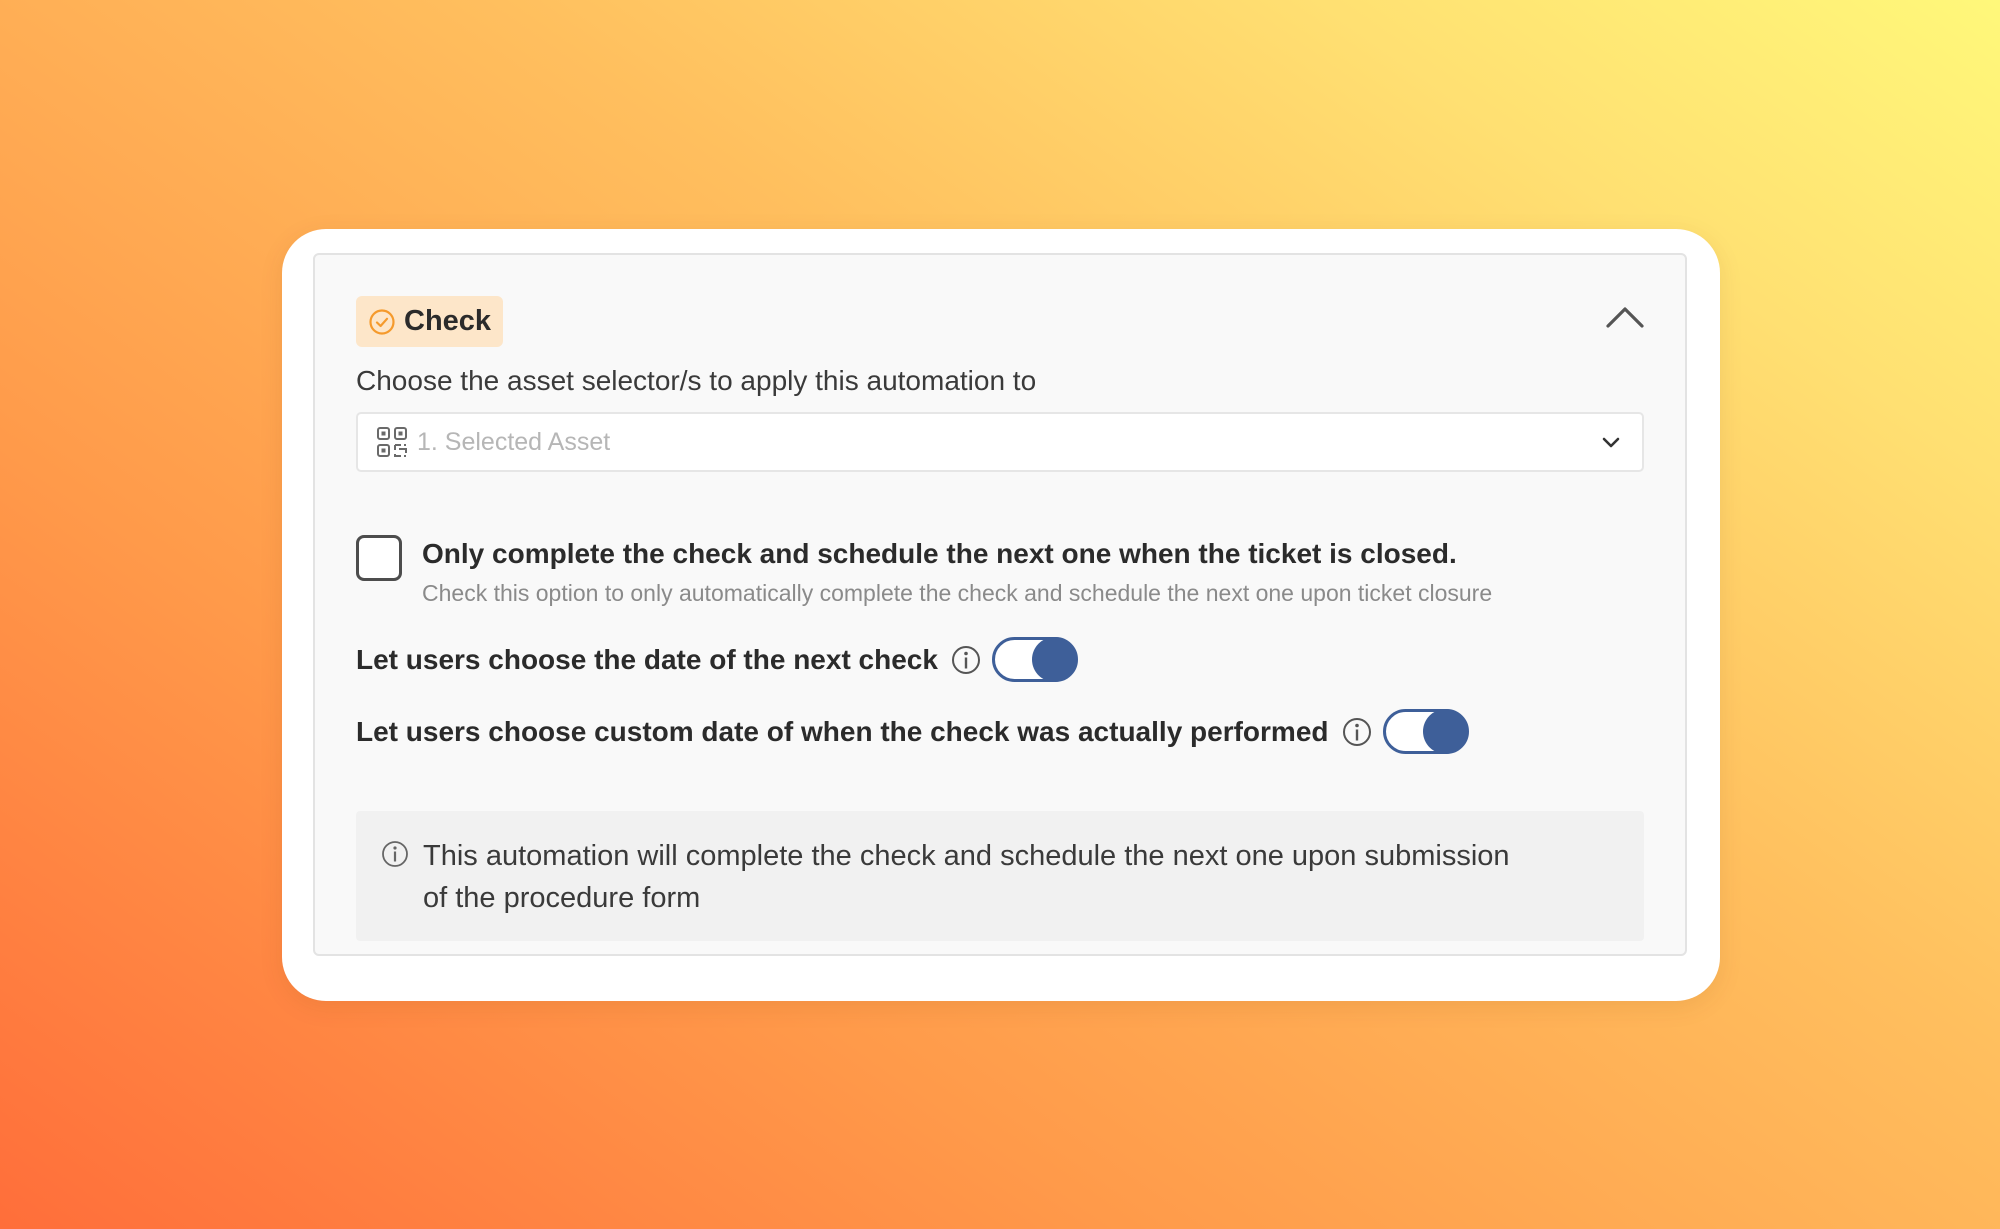 The height and width of the screenshot is (1229, 2000). I want to click on asset-selector-dropdown: 1. Selected Asset, so click(1000, 442).